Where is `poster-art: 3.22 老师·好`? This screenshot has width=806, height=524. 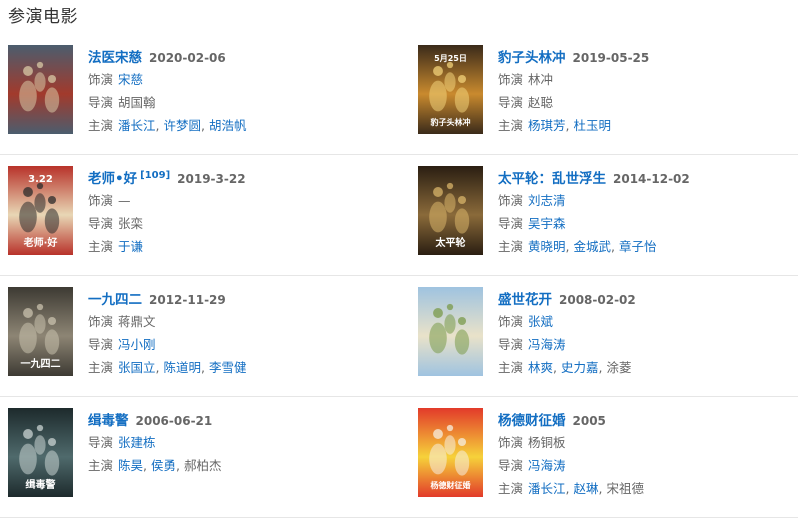
poster-art: 3.22 老师·好 is located at coordinates (40, 210).